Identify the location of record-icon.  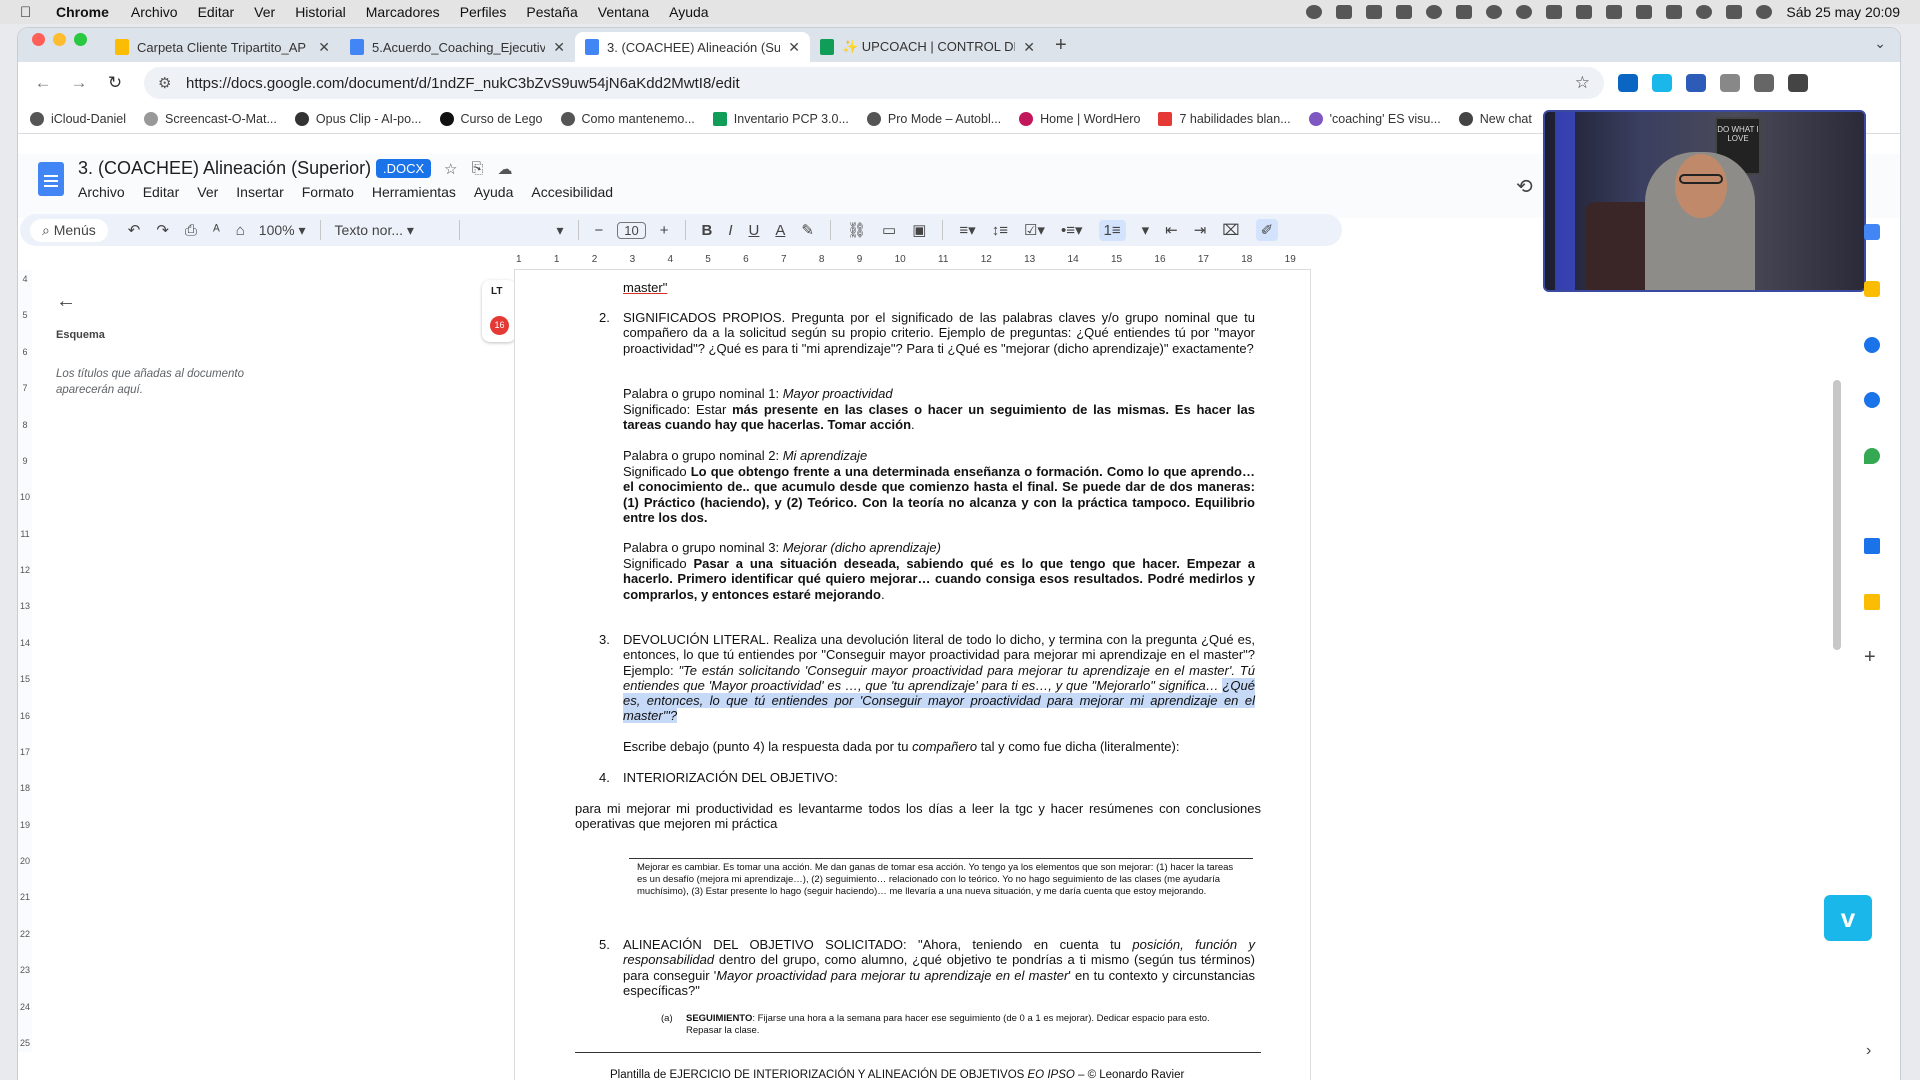
(1314, 12).